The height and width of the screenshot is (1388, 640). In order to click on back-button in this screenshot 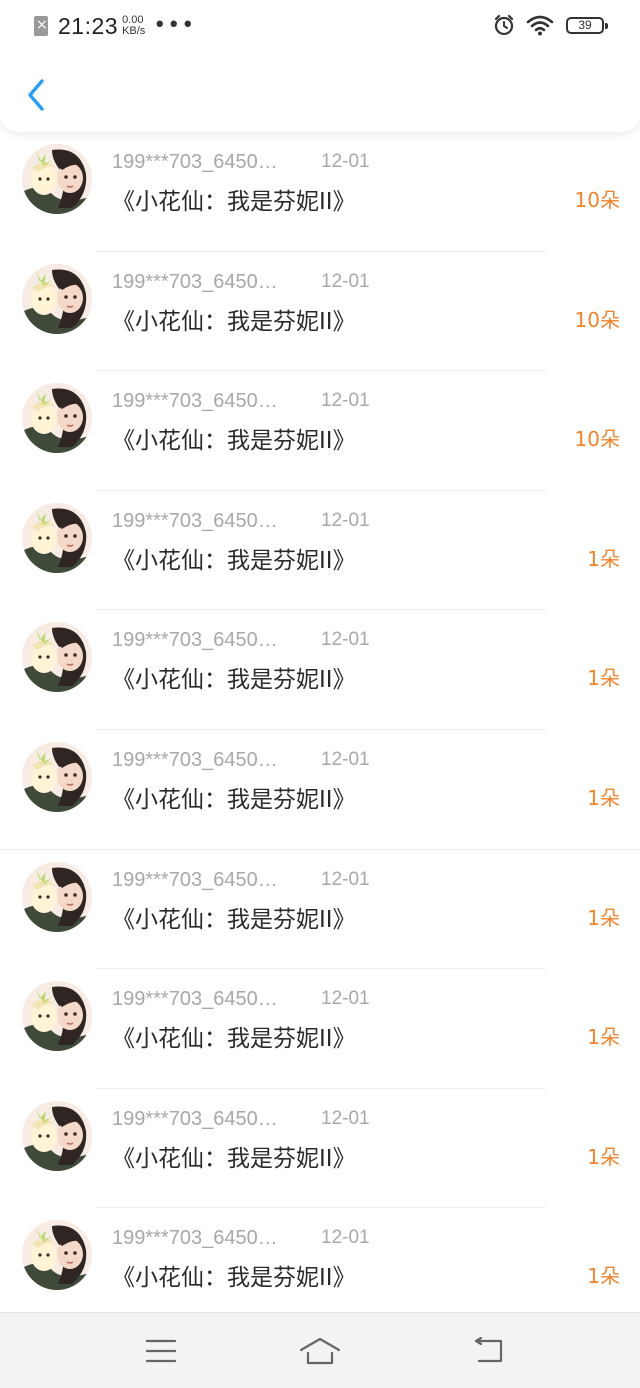, I will do `click(36, 95)`.